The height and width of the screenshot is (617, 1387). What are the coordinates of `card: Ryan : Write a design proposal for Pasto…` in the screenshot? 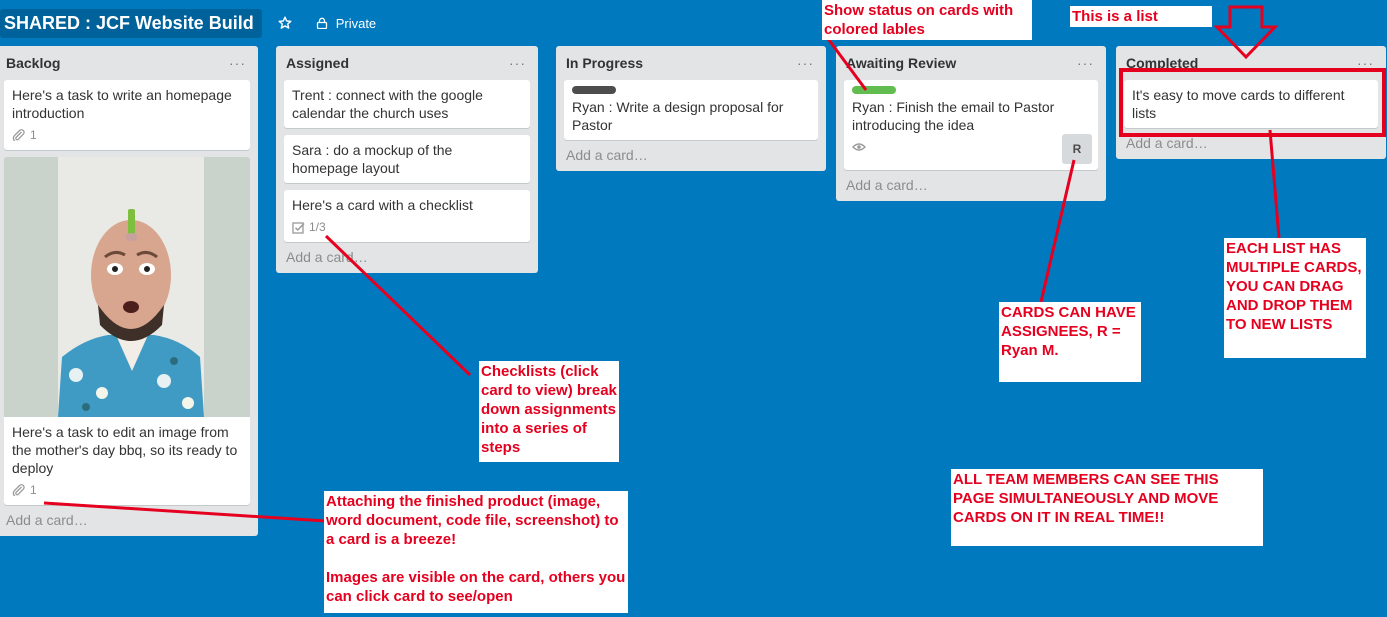 It's located at (691, 110).